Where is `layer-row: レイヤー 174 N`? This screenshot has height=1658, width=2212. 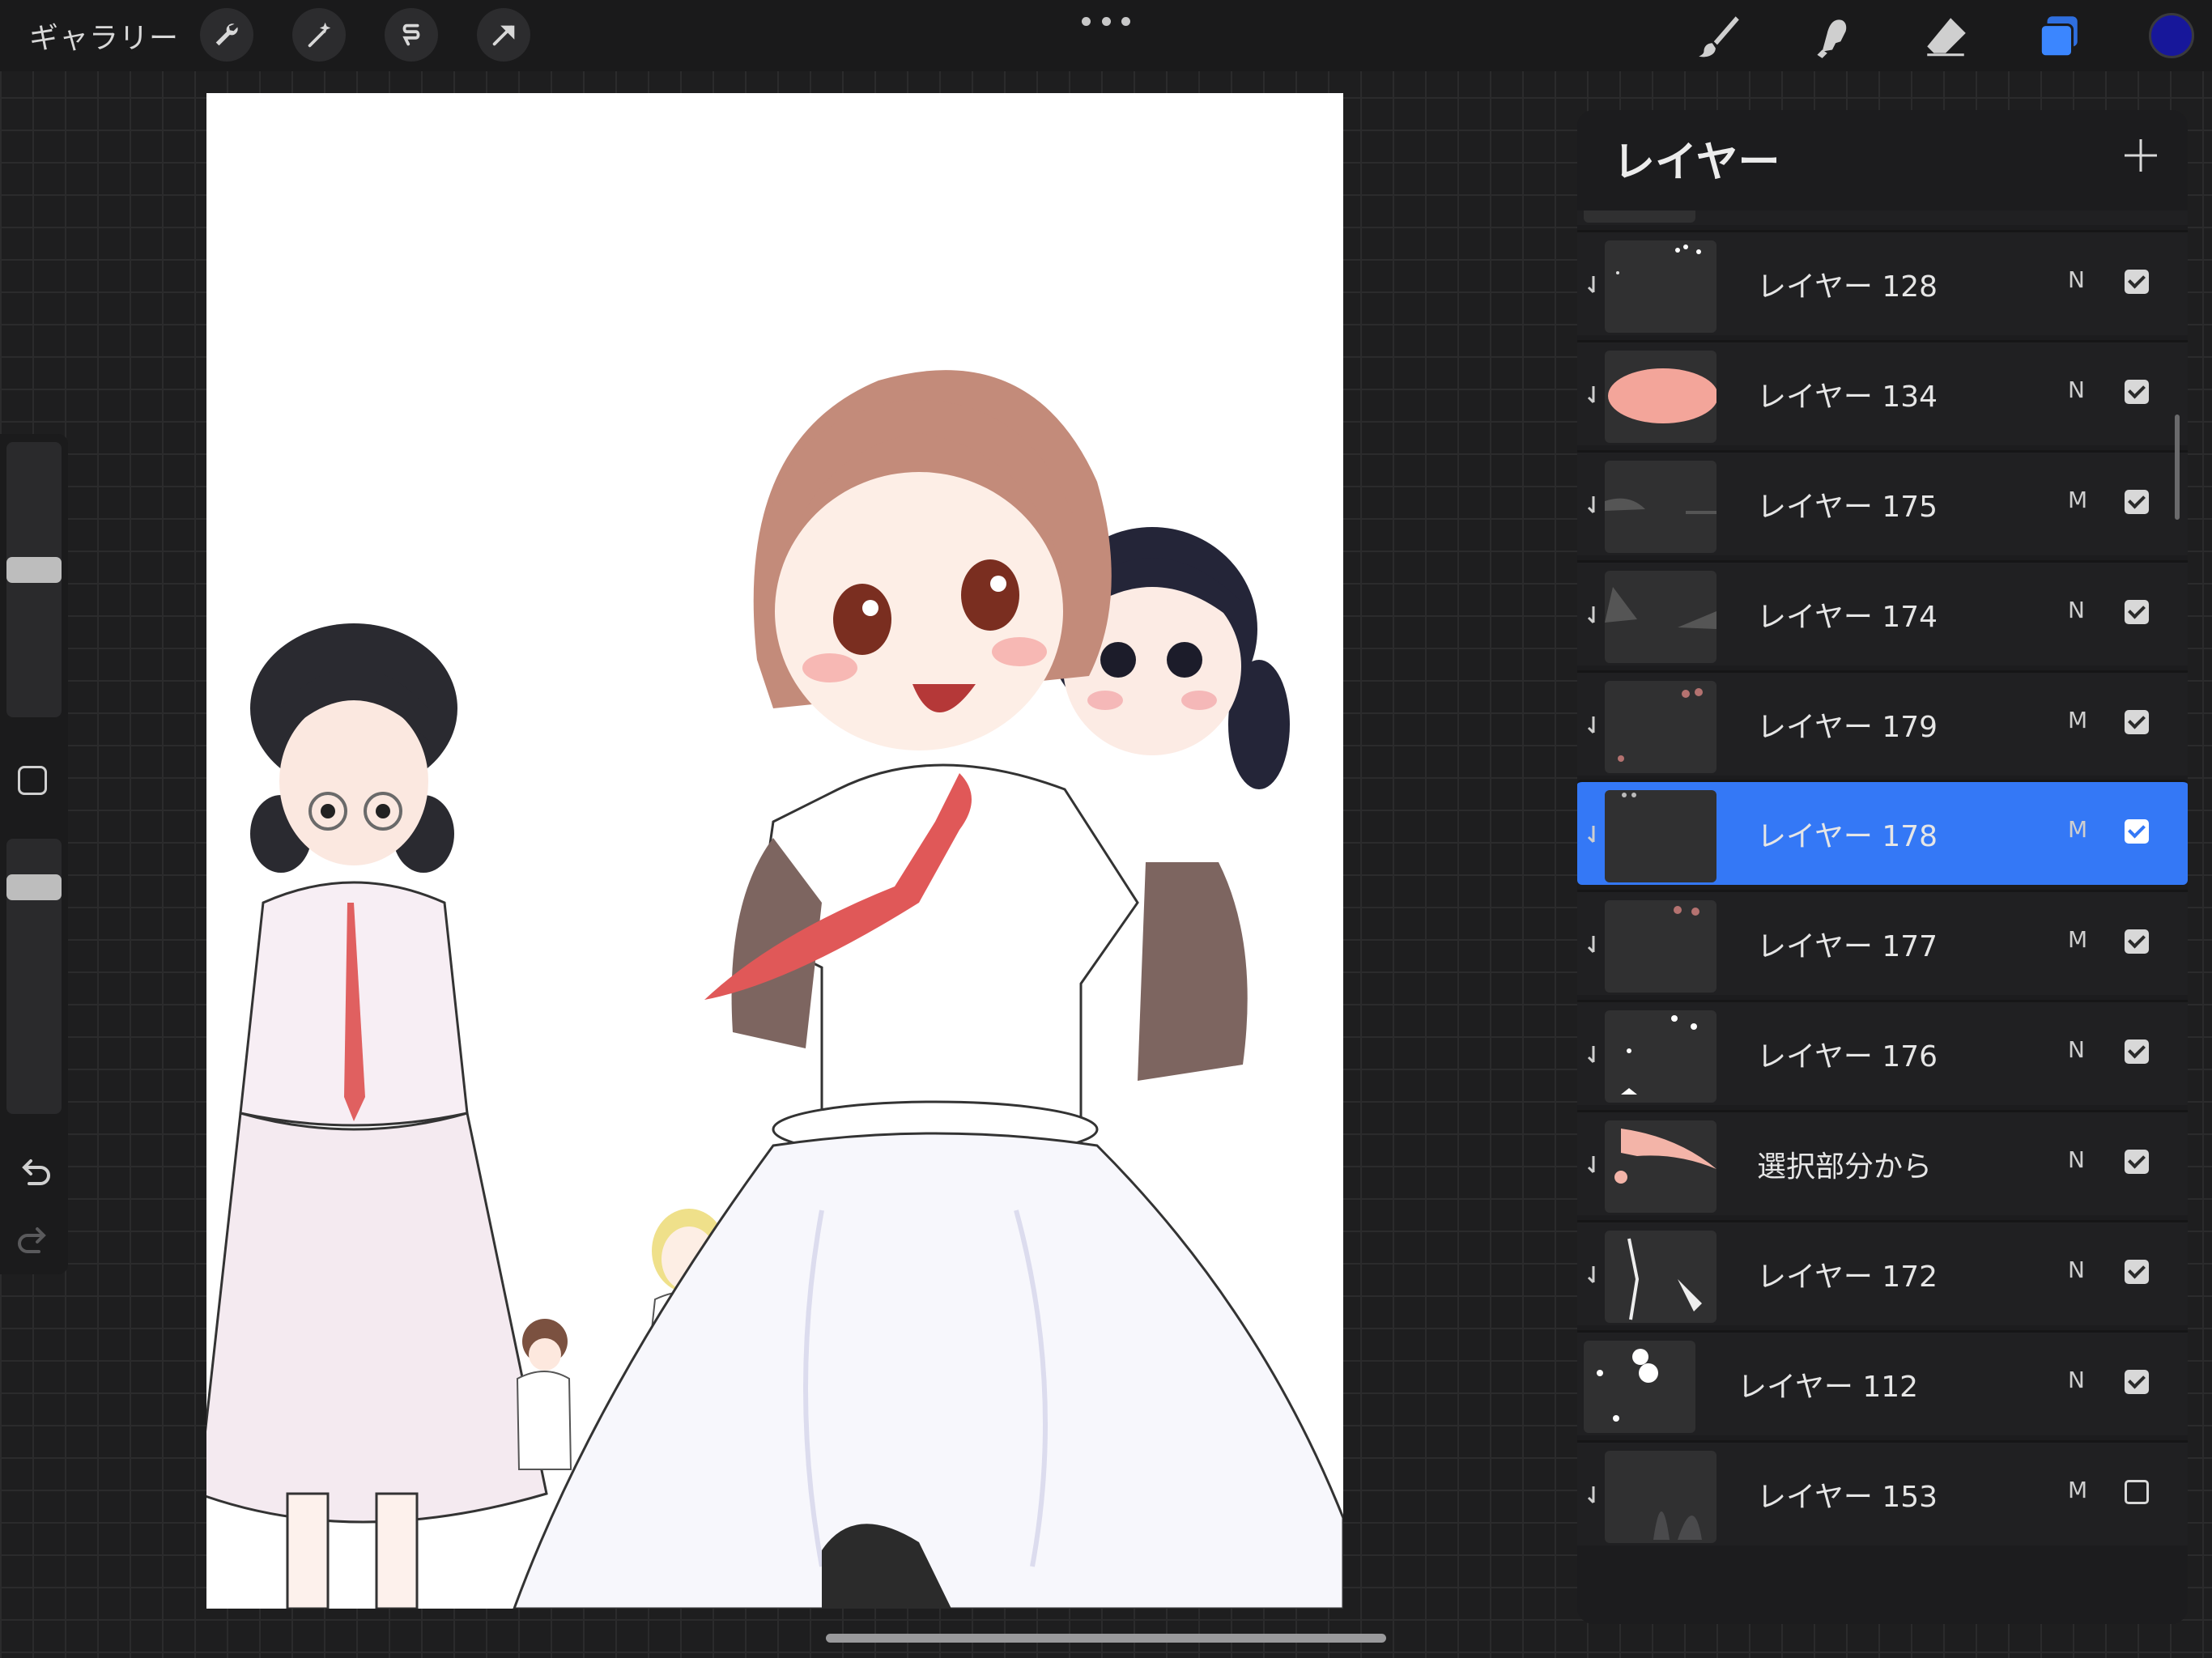 layer-row: レイヤー 174 N is located at coordinates (1882, 612).